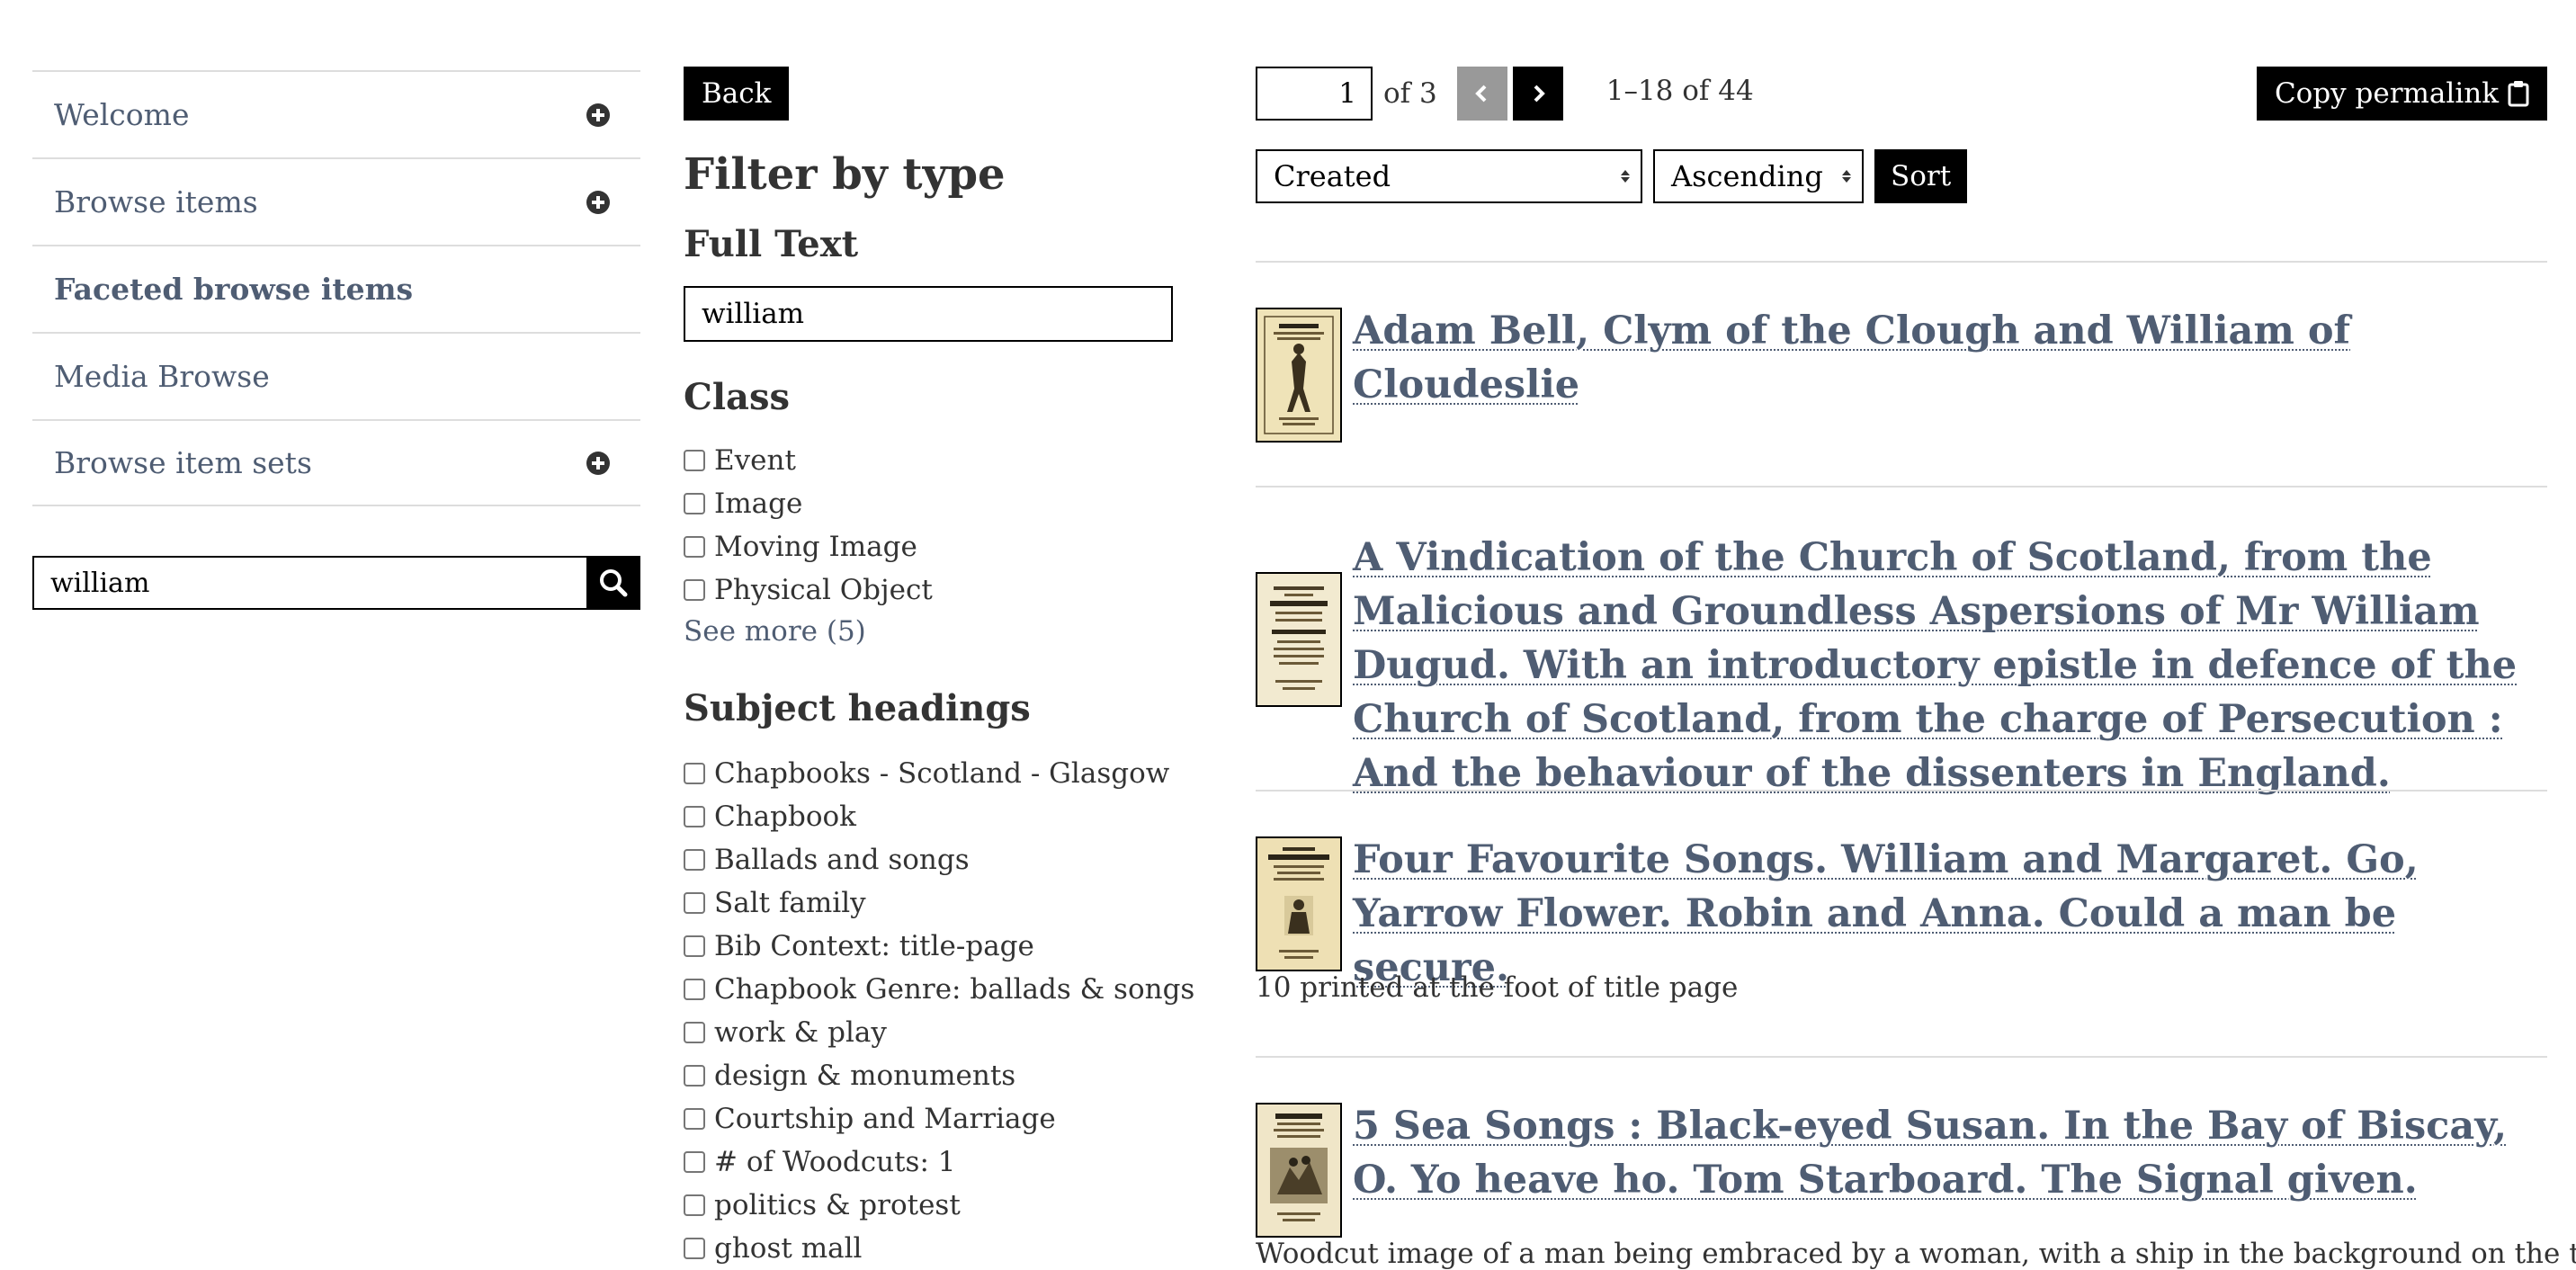  Describe the element at coordinates (1481, 94) in the screenshot. I see `previous-page-button` at that location.